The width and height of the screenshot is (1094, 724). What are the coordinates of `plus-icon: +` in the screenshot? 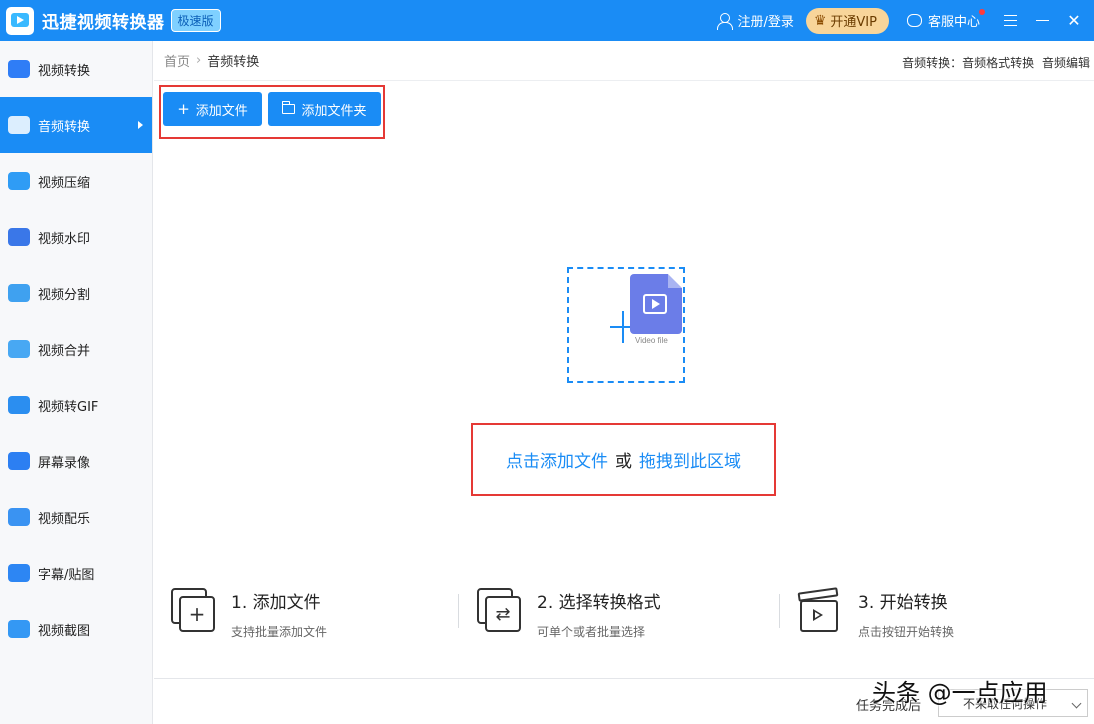 It's located at (183, 109).